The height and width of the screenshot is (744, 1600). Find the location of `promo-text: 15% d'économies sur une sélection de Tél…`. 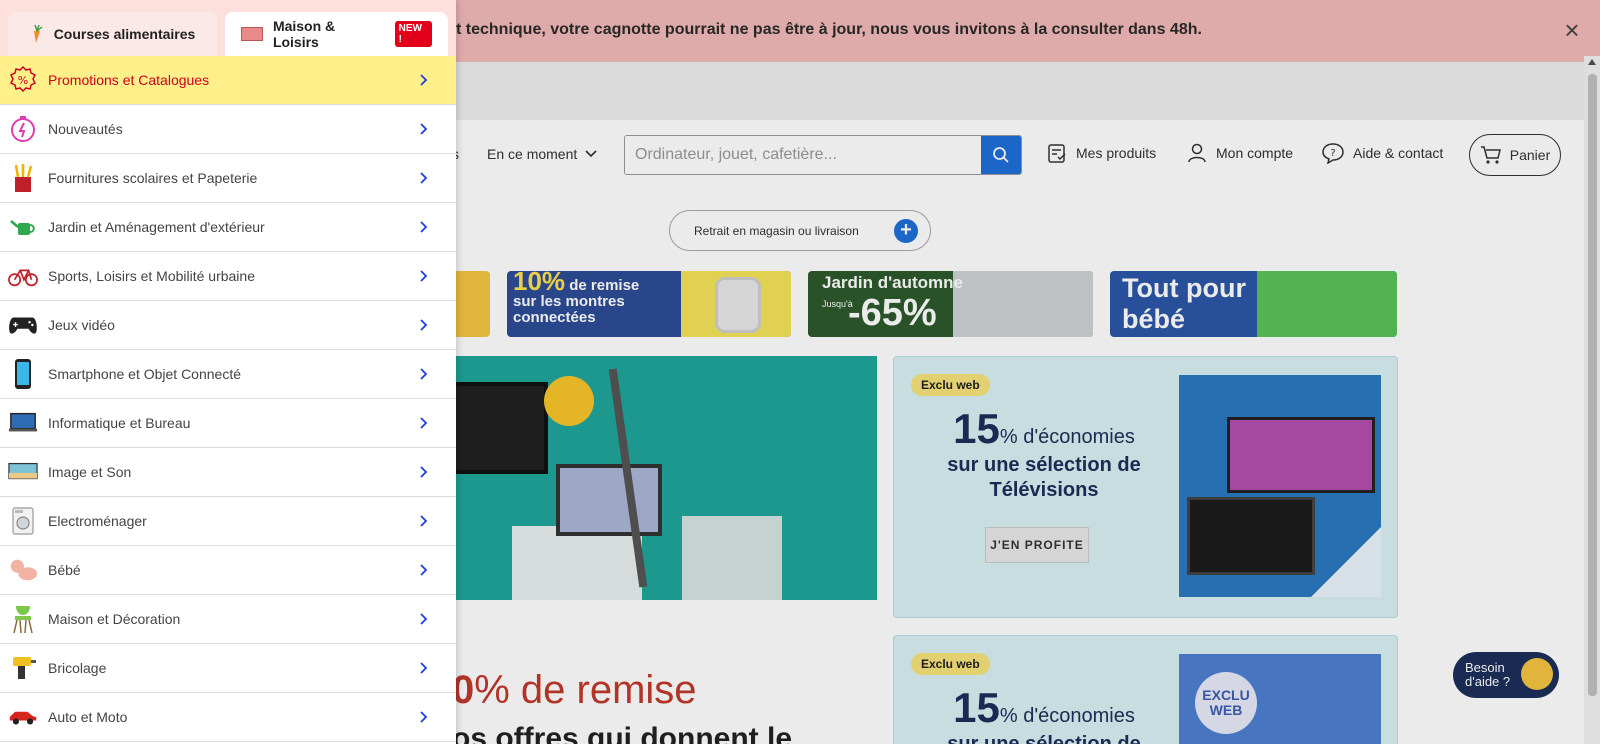

promo-text: 15% d'économies sur une sélection de Tél… is located at coordinates (1044, 454).